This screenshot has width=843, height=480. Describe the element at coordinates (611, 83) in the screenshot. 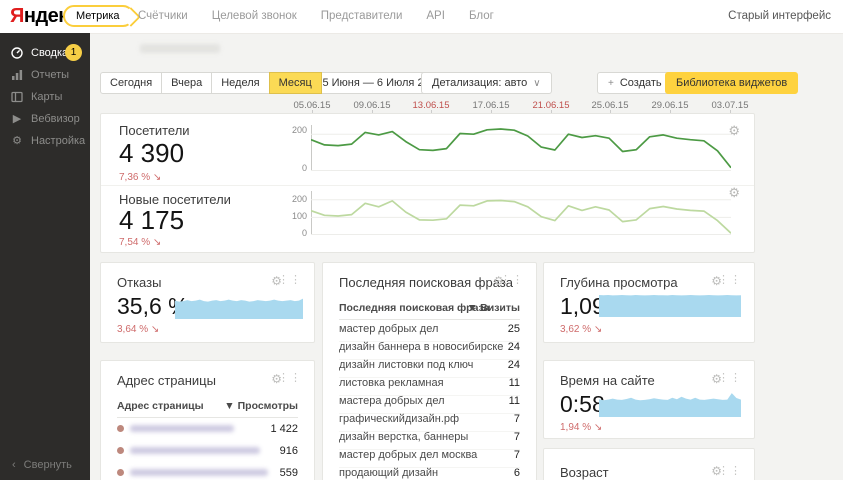

I see `plus-icon: +` at that location.